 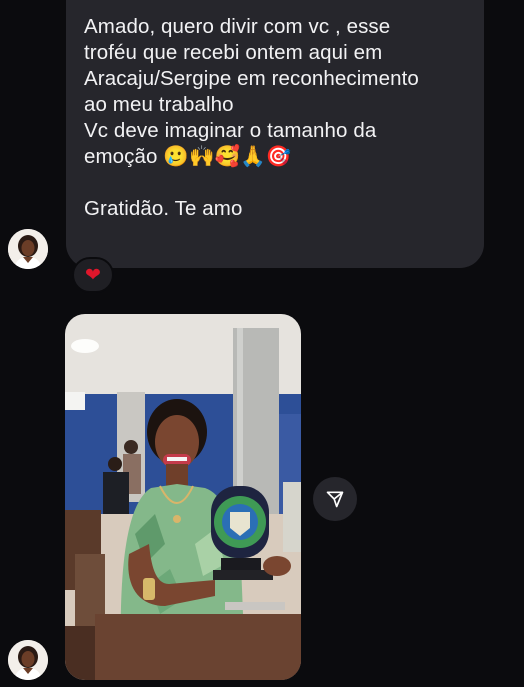 I want to click on reaction-badge: ❤, so click(x=93, y=275).